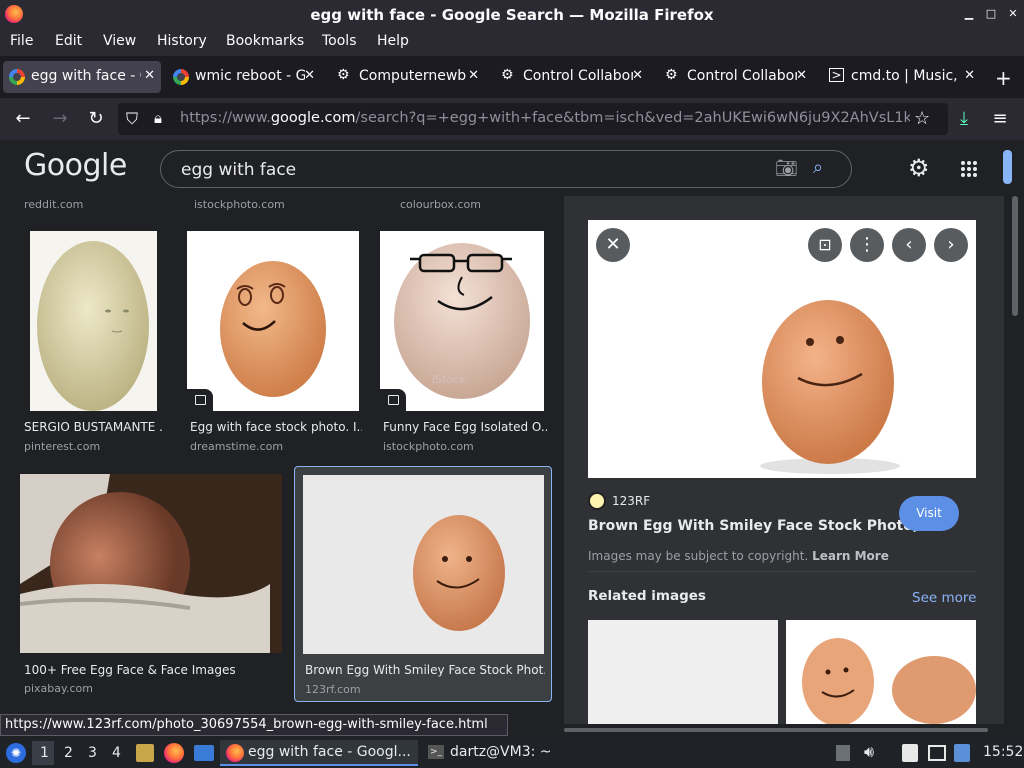 The image size is (1024, 768). What do you see at coordinates (145, 753) in the screenshot?
I see `file-manager-icon` at bounding box center [145, 753].